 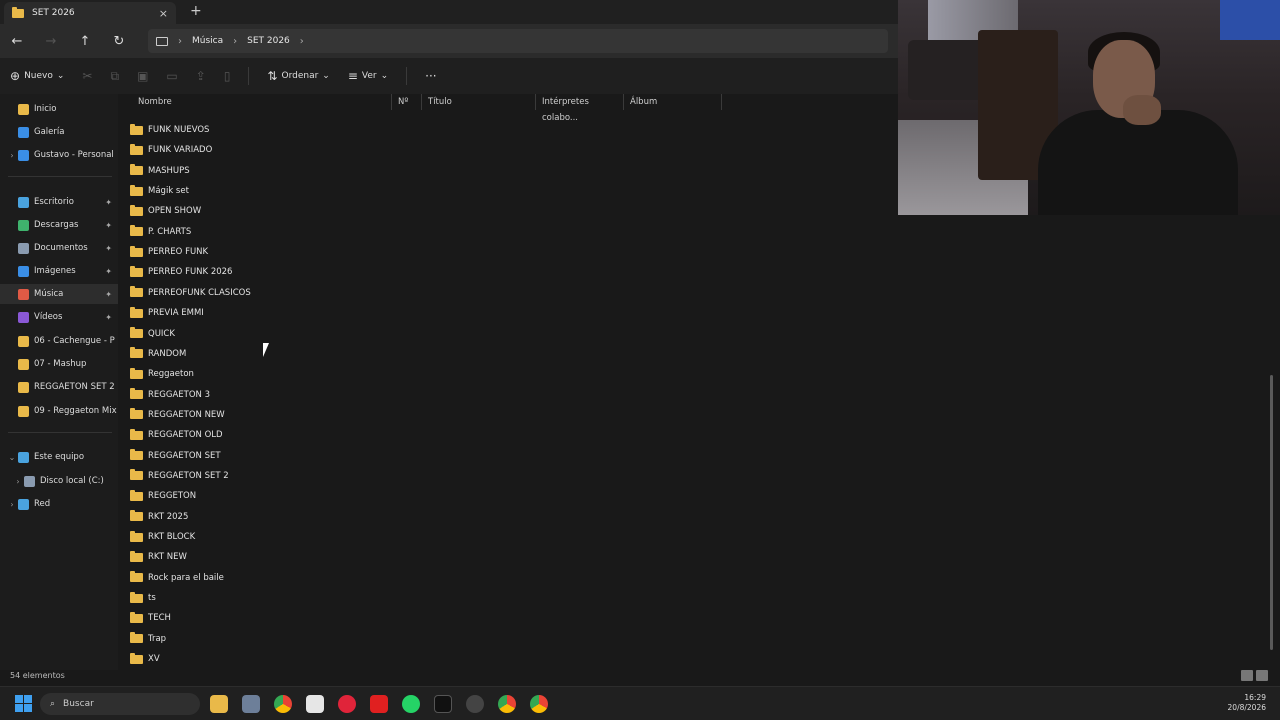 I want to click on share-button: ⇪, so click(x=201, y=76).